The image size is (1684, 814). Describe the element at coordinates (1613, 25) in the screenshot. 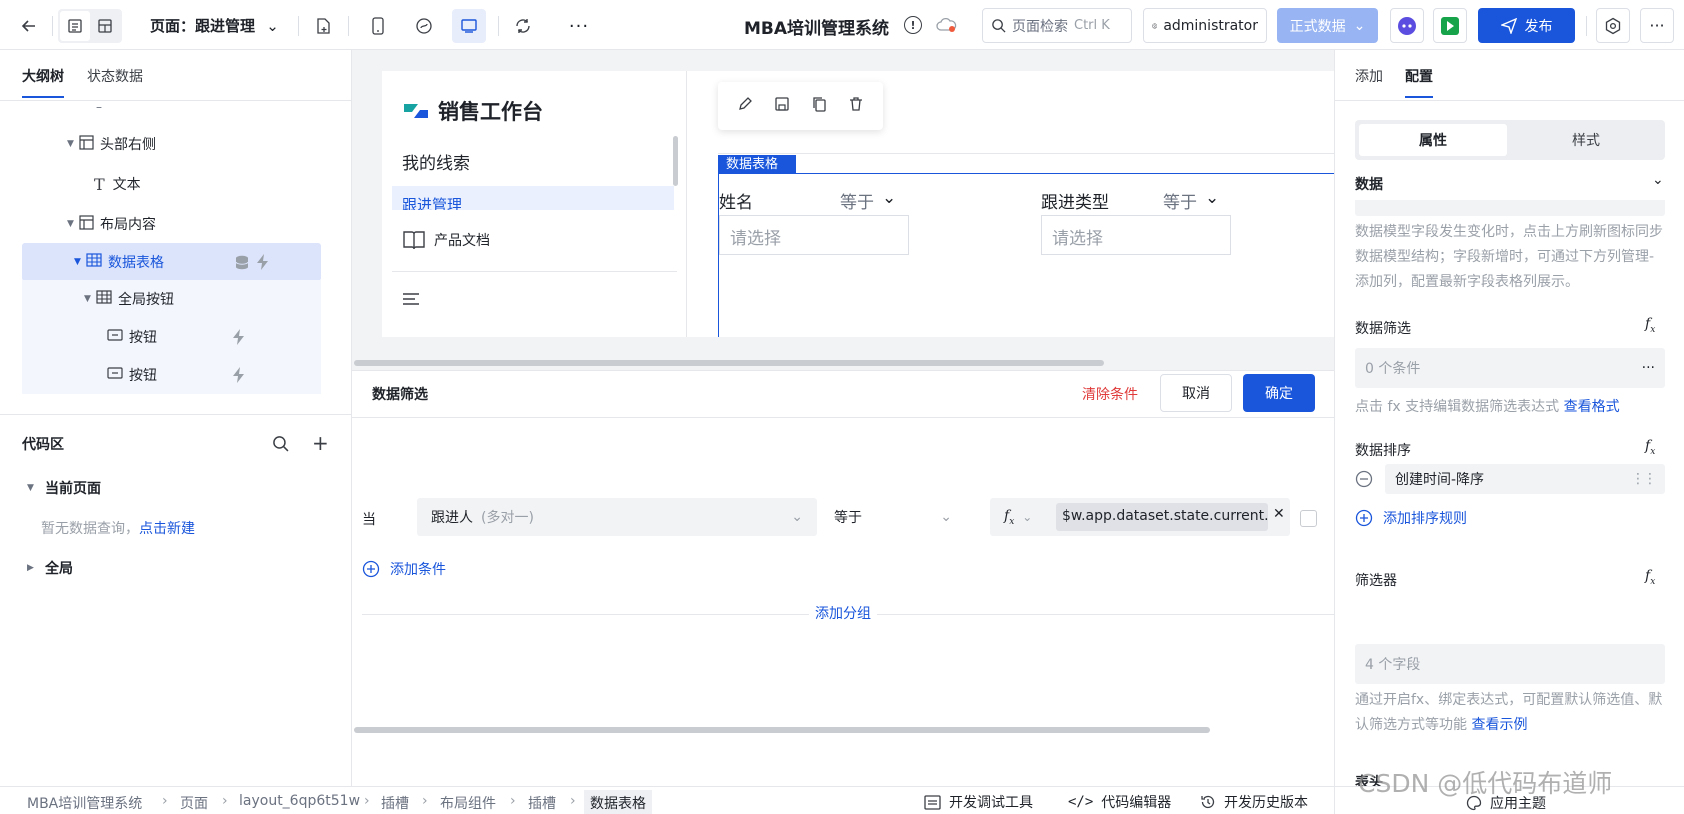

I see `settings-icon` at that location.